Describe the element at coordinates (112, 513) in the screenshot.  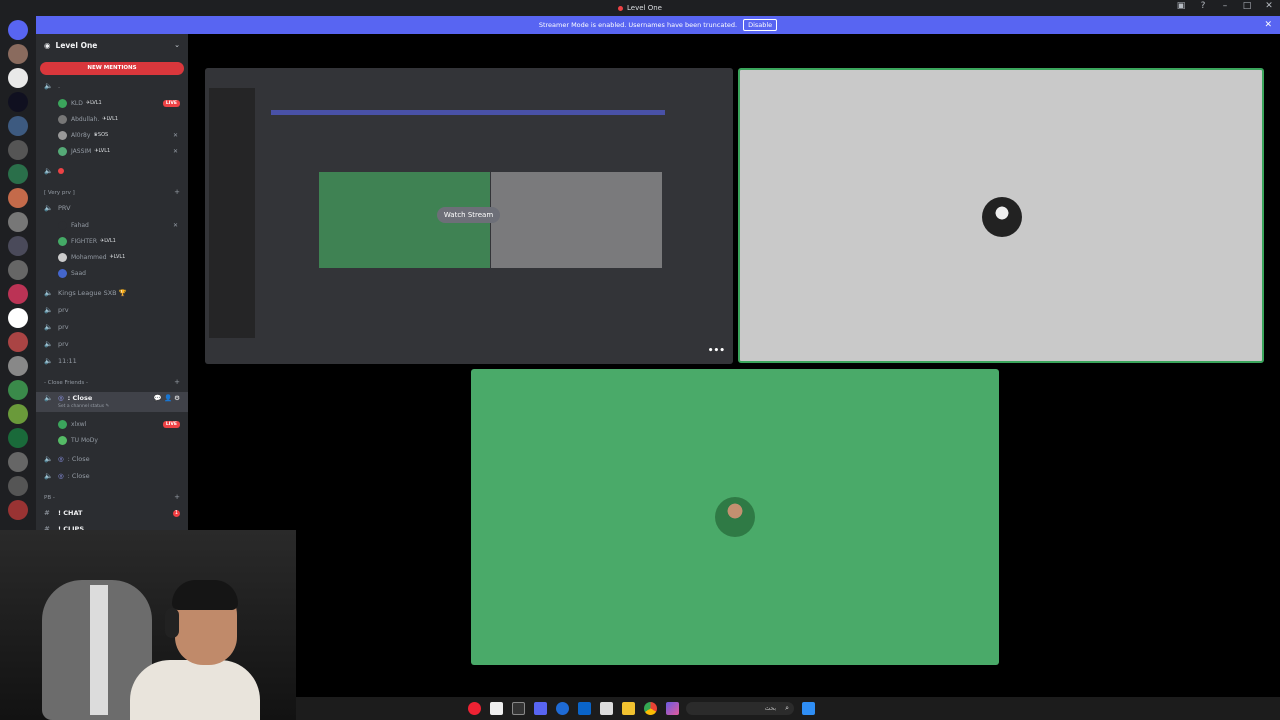
I see `text-channel: # ! CHAT 1` at that location.